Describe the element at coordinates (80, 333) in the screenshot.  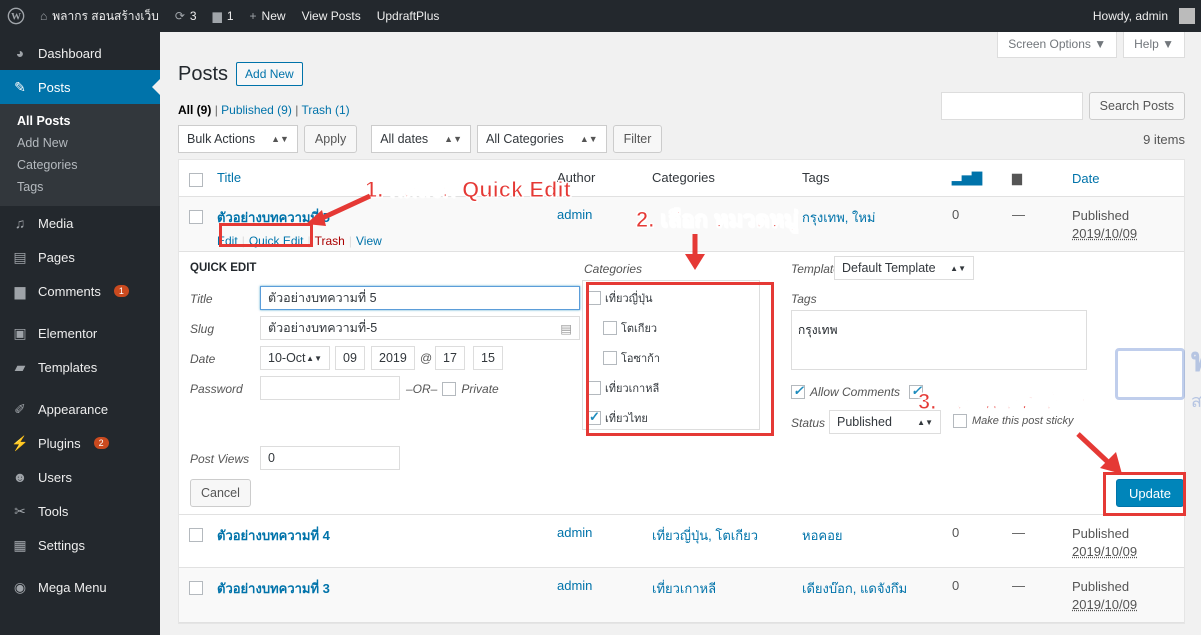
I see `menu-elementor: ▣ Elementor` at that location.